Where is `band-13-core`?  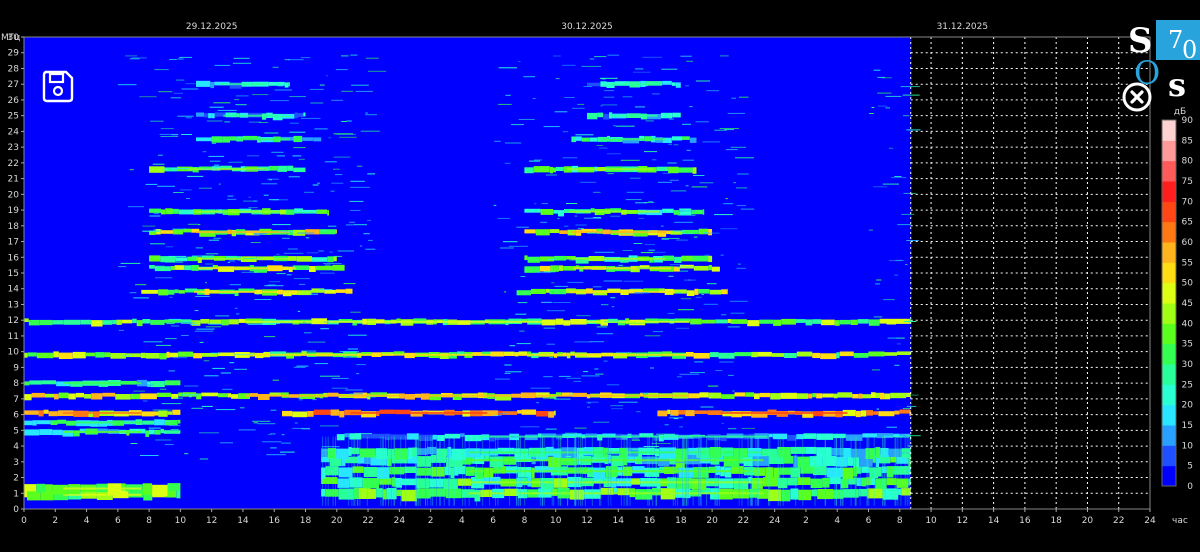 band-13-core is located at coordinates (467, 395).